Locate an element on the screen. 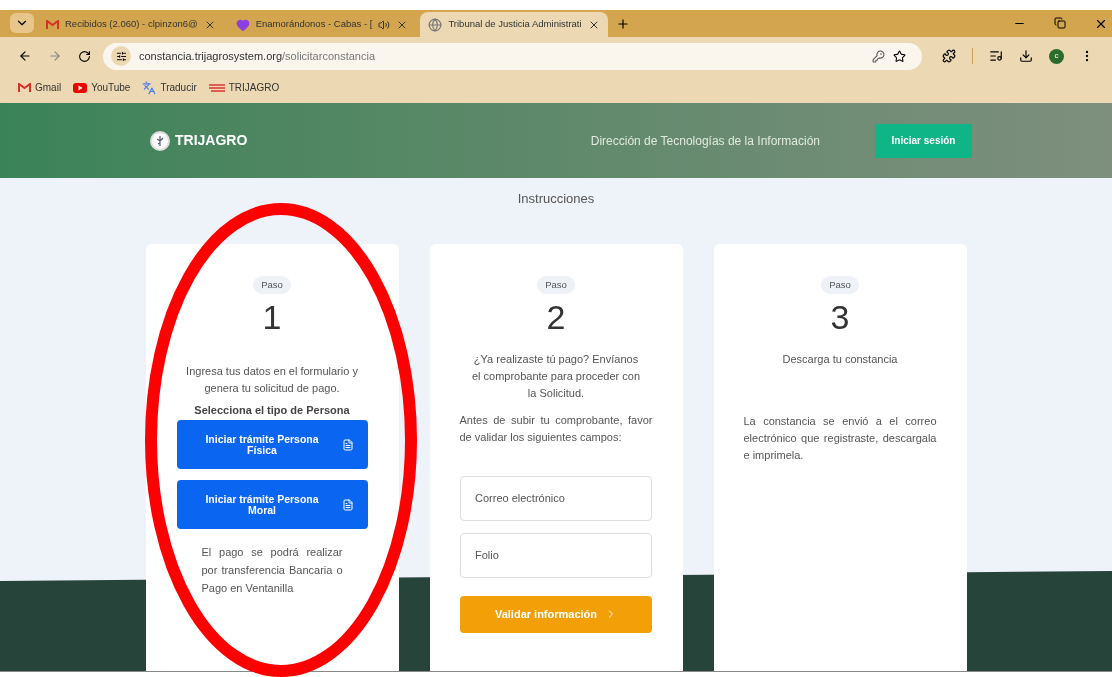 This screenshot has height=677, width=1112. step-intro: Descarga tu constancia is located at coordinates (840, 359).